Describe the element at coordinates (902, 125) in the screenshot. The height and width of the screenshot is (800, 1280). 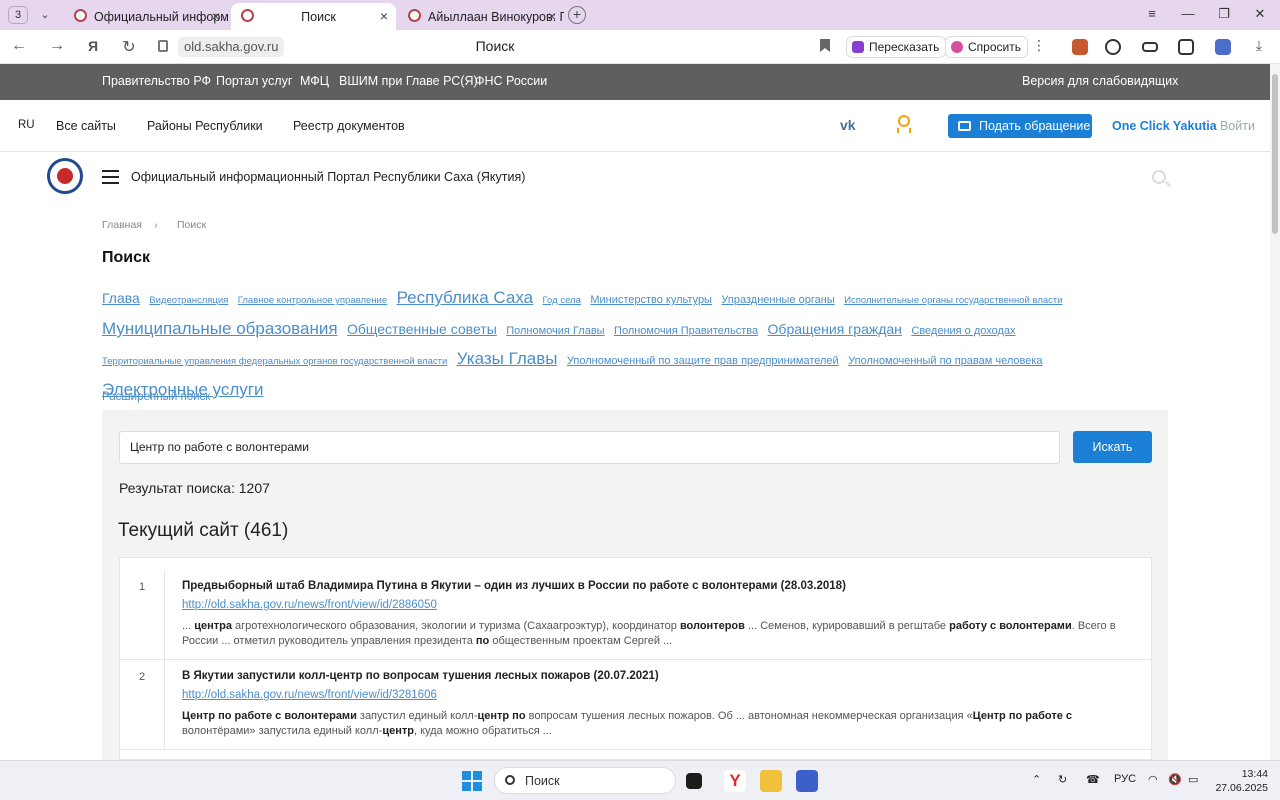
I see `odnoklassniki-icon` at that location.